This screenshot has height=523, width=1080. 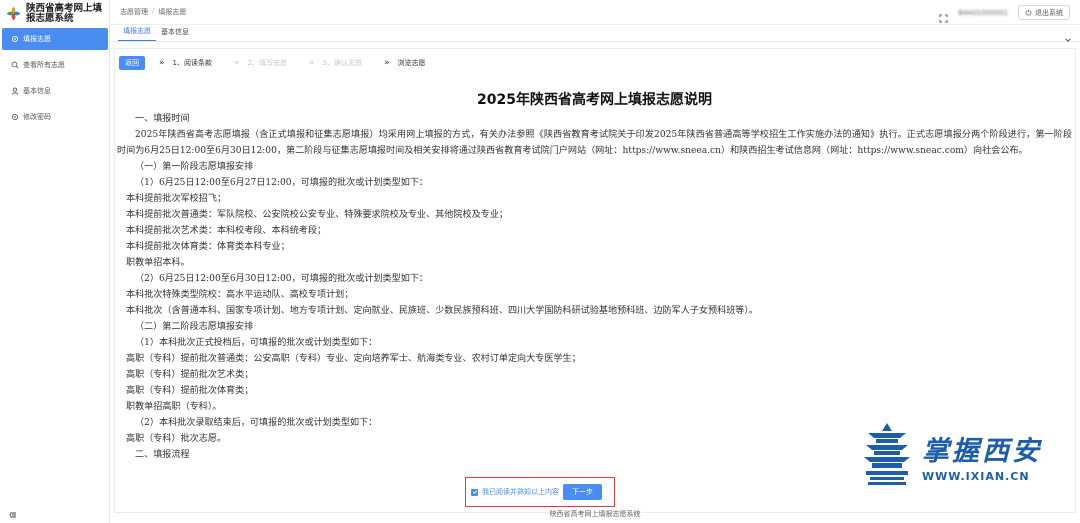 What do you see at coordinates (14, 91) in the screenshot?
I see `user-icon` at bounding box center [14, 91].